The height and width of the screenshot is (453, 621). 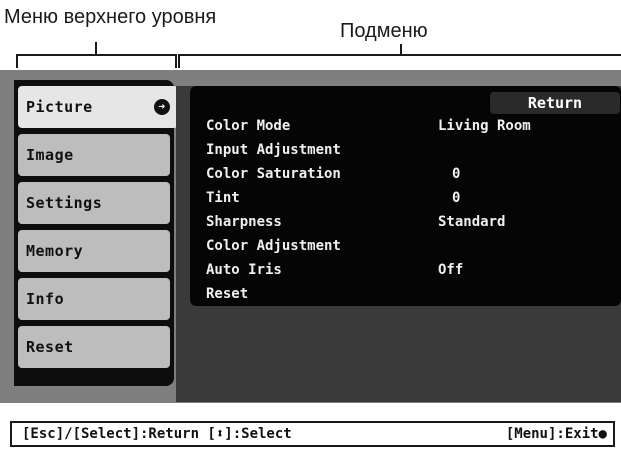 I want to click on tab-label: Info, so click(x=45, y=299).